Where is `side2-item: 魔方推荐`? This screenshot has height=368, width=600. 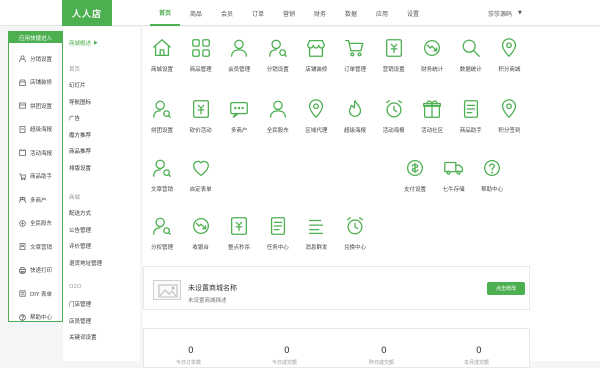
side2-item: 魔方推荐 is located at coordinates (80, 135).